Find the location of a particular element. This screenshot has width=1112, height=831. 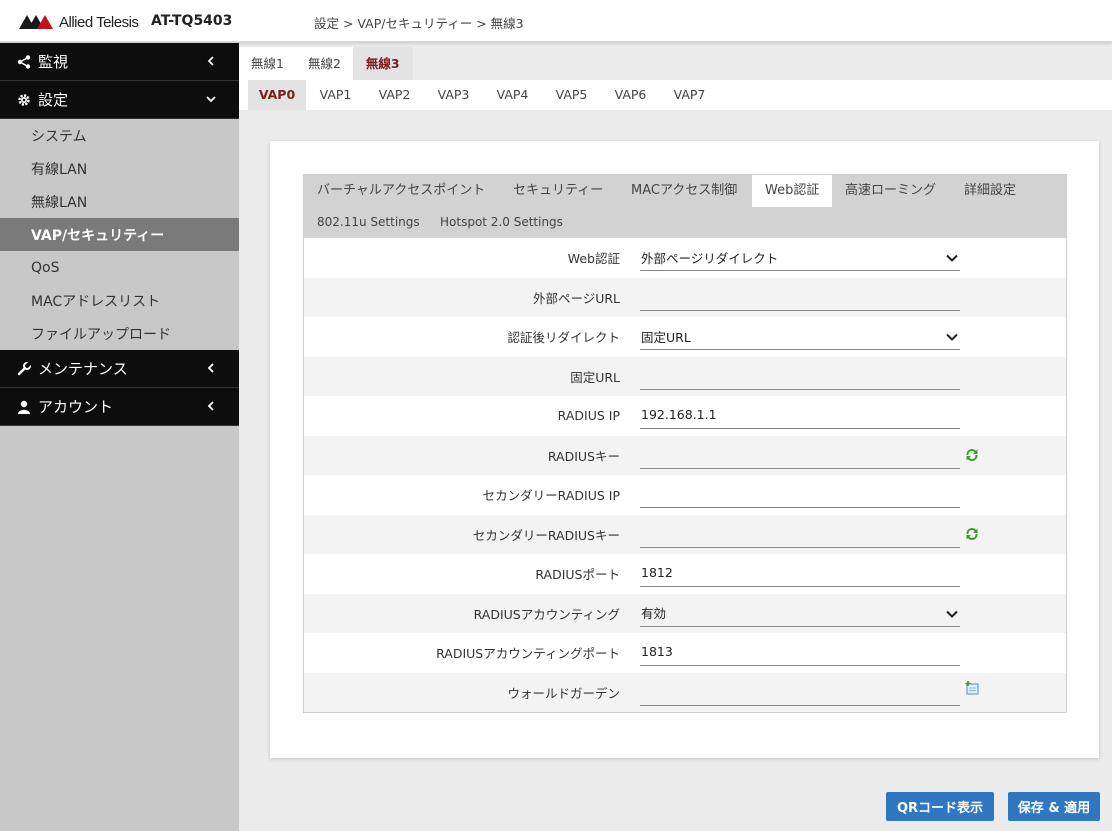

gear-icon is located at coordinates (25, 100).